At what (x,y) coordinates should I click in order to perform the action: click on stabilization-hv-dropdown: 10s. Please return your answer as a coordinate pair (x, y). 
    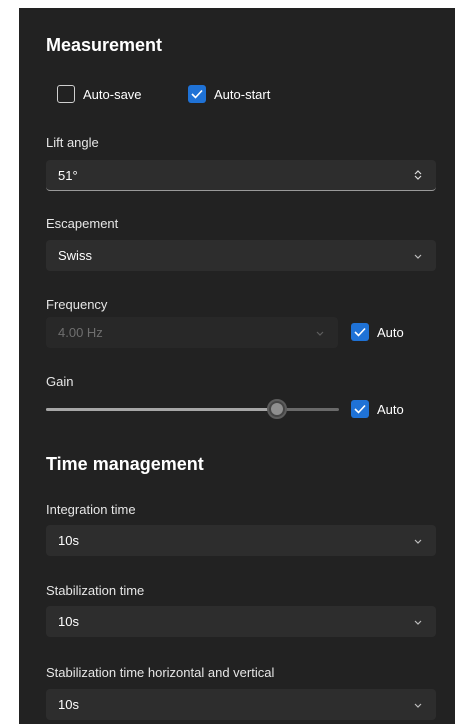
    Looking at the image, I should click on (241, 704).